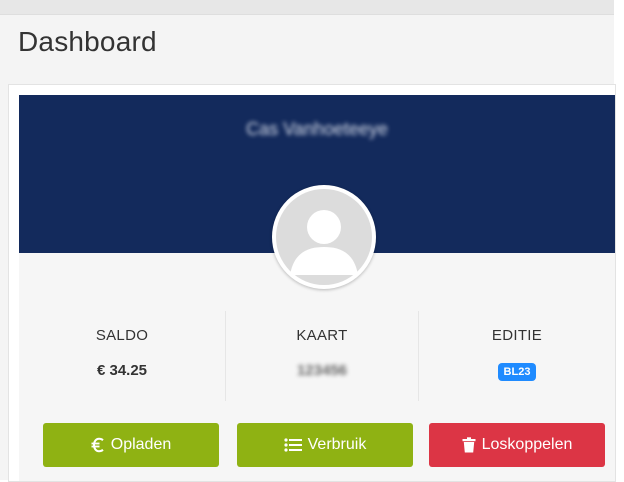 Image resolution: width=624 pixels, height=482 pixels. What do you see at coordinates (322, 335) in the screenshot?
I see `stat-label: KAART` at bounding box center [322, 335].